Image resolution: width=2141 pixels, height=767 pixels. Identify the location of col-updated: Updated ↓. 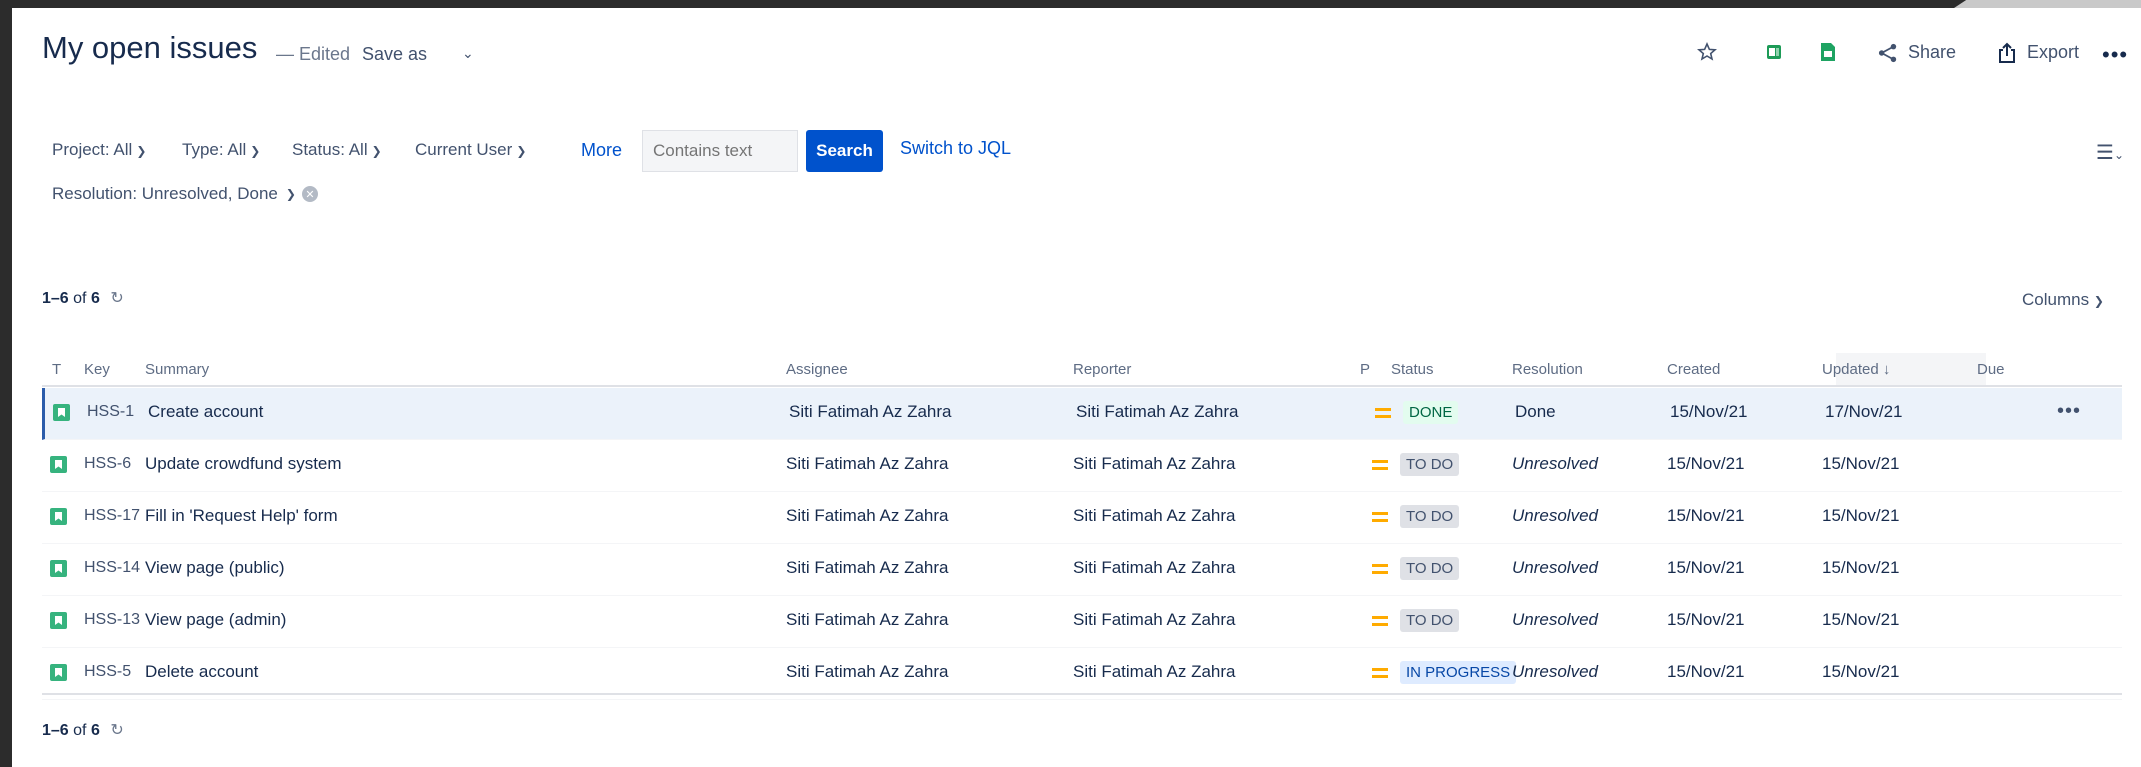
(1856, 369).